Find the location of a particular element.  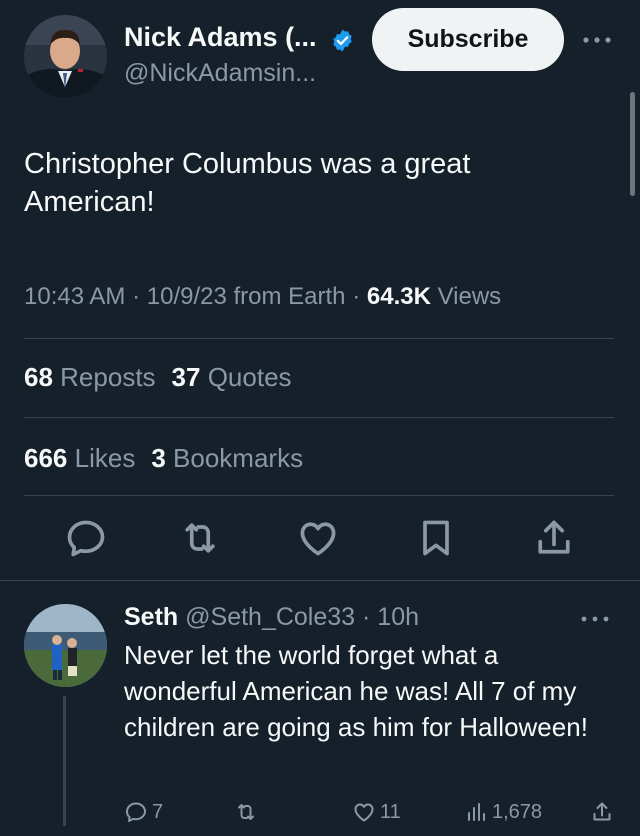

quotes-stat: 37 Quotes is located at coordinates (232, 377).